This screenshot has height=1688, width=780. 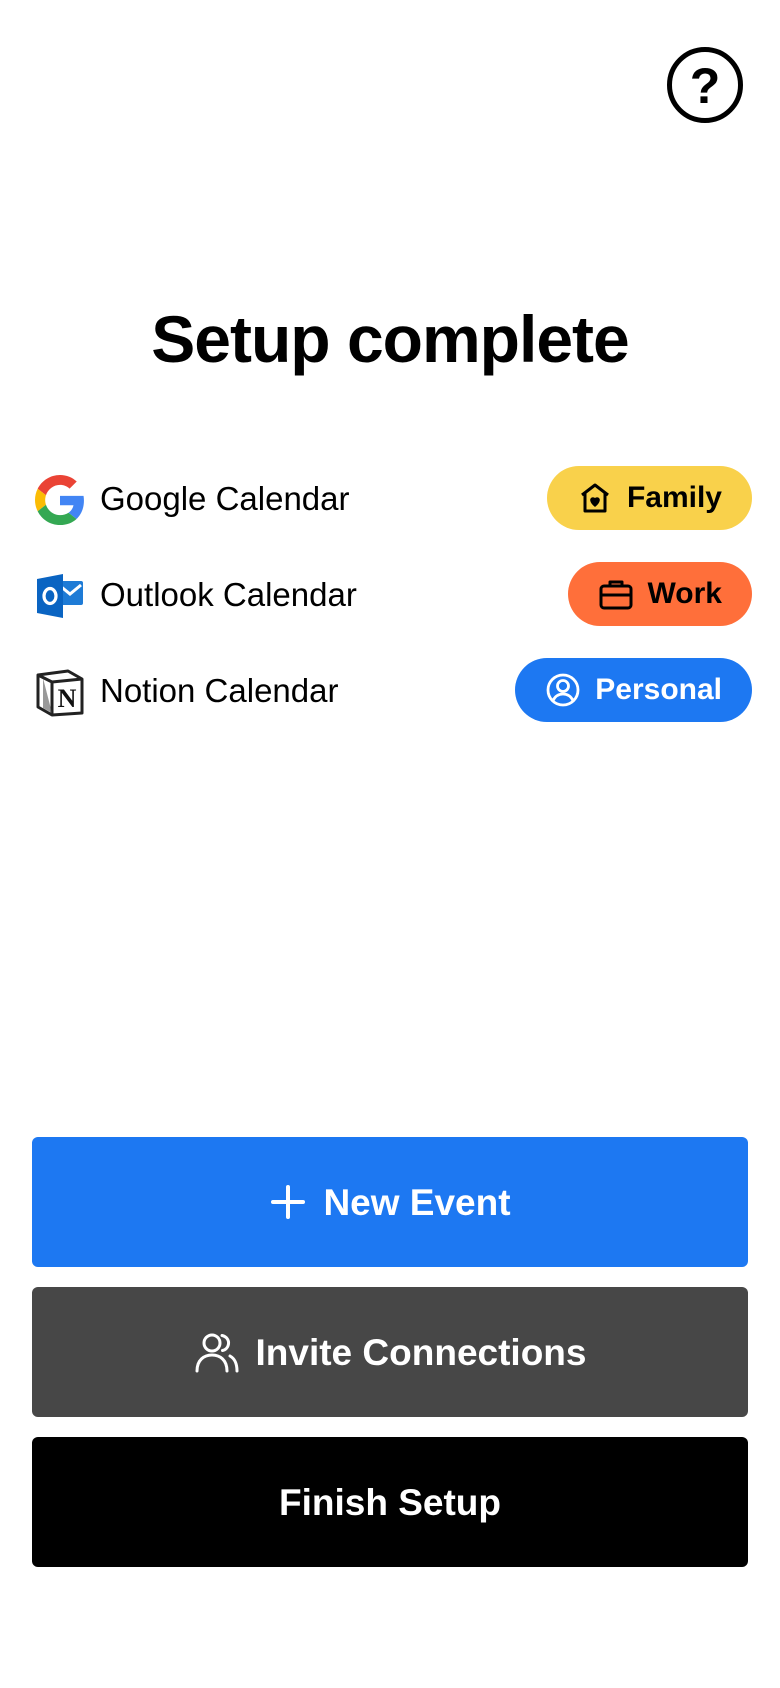 I want to click on calendar-name: Notion Calendar, so click(x=219, y=690).